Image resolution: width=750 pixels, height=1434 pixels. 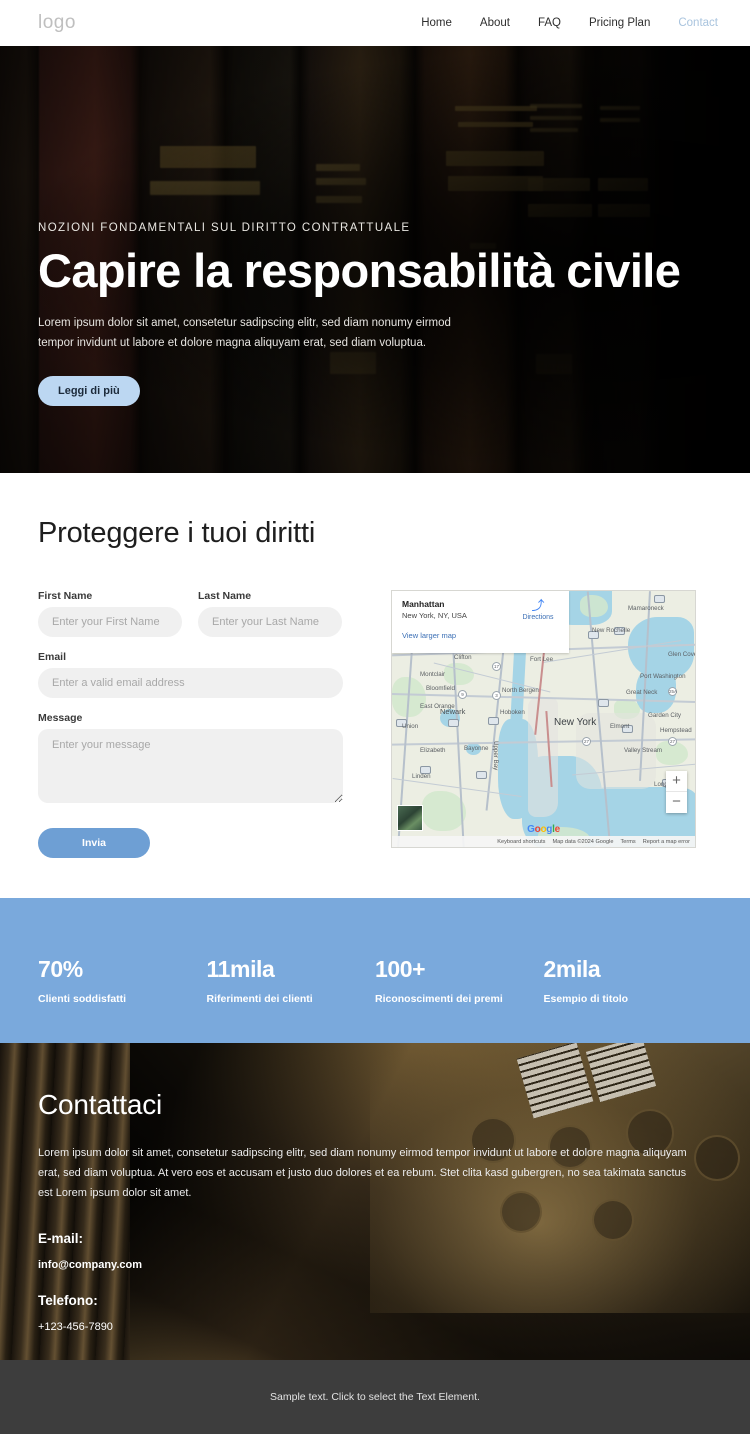 What do you see at coordinates (521, 842) in the screenshot?
I see `map-keyboard-shortcuts: Keyboard shortcuts` at bounding box center [521, 842].